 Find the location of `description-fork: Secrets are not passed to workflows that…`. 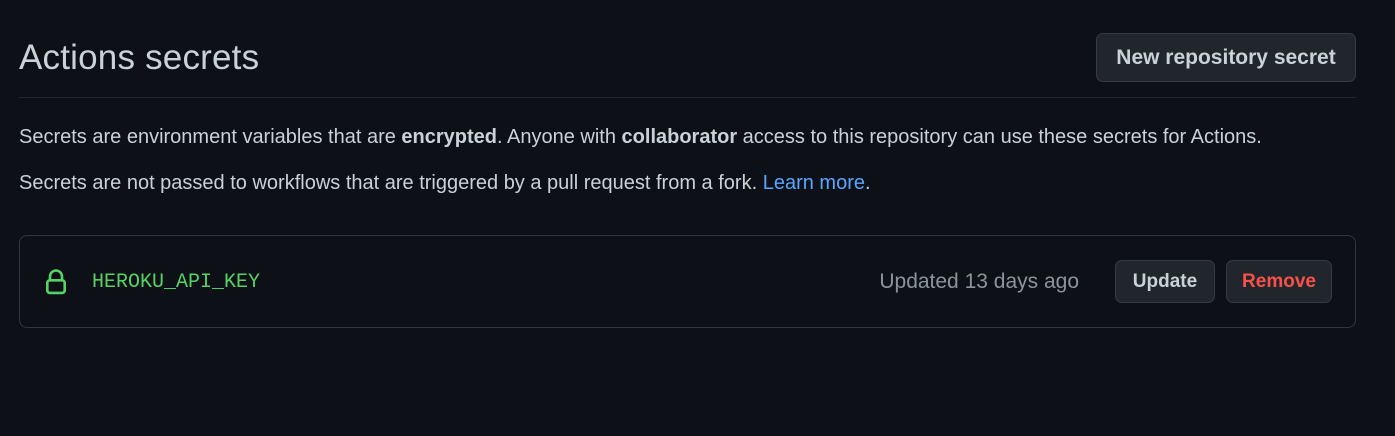

description-fork: Secrets are not passed to workflows that… is located at coordinates (445, 183).